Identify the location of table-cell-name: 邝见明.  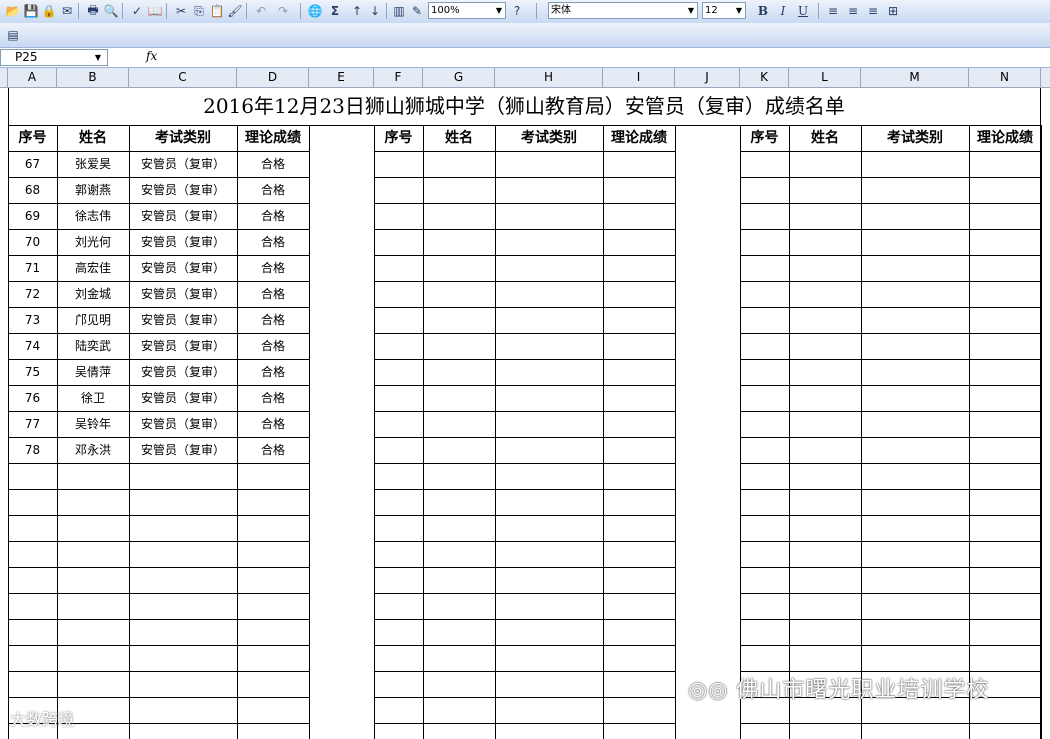
(93, 320).